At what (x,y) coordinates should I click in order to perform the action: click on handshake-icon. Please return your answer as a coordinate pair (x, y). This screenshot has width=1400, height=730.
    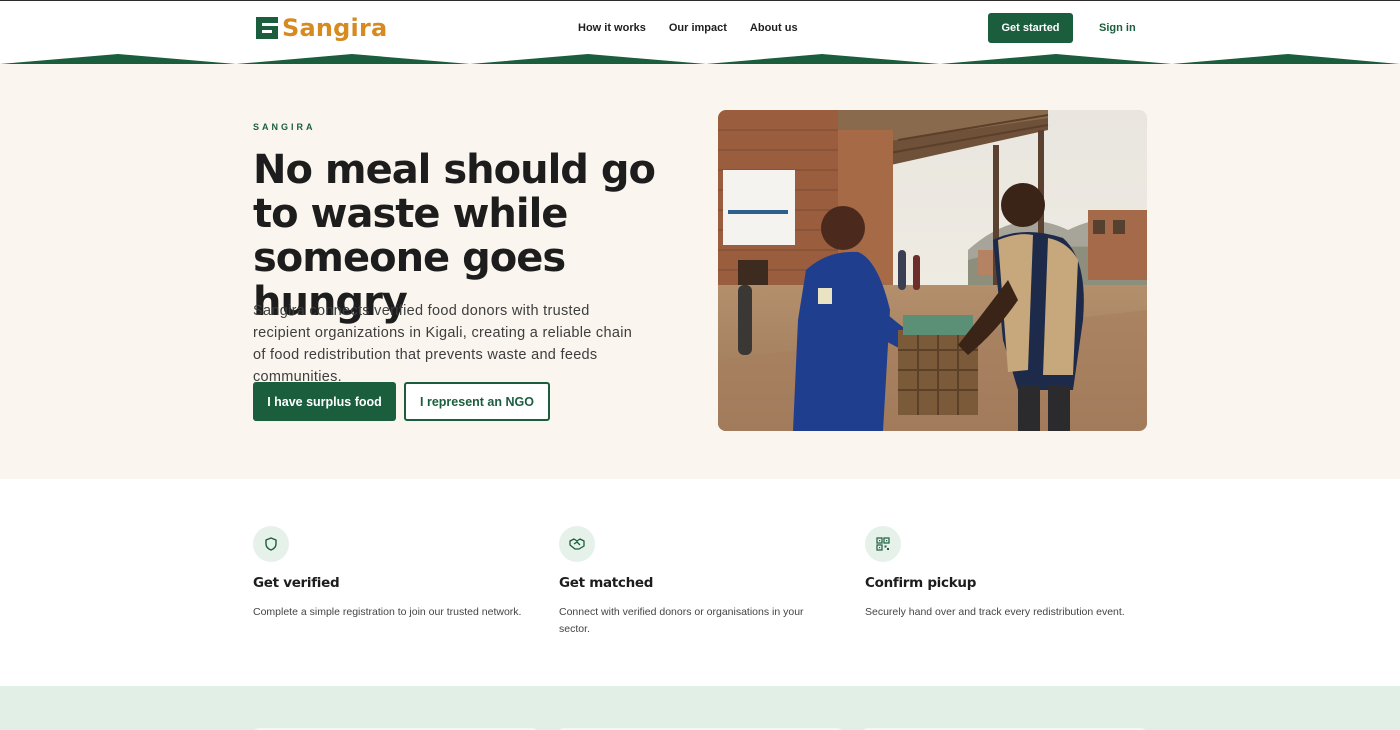
    Looking at the image, I should click on (577, 544).